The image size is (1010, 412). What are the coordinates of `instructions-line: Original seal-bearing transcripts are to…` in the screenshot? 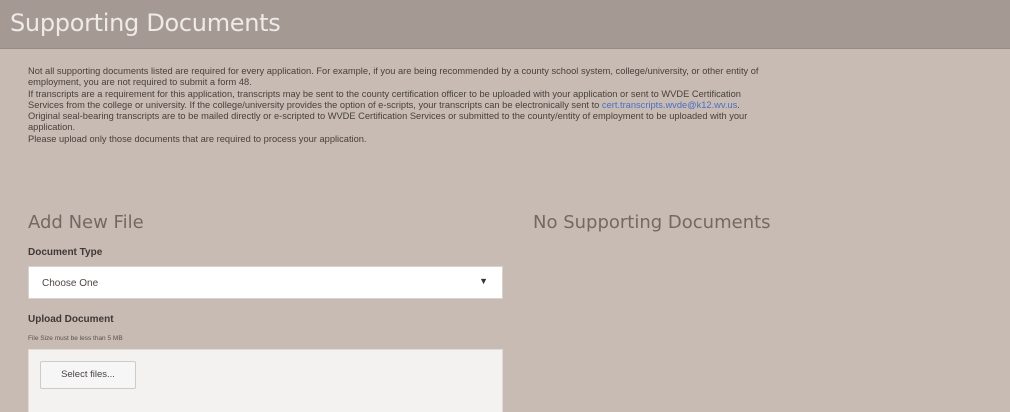 It's located at (388, 116).